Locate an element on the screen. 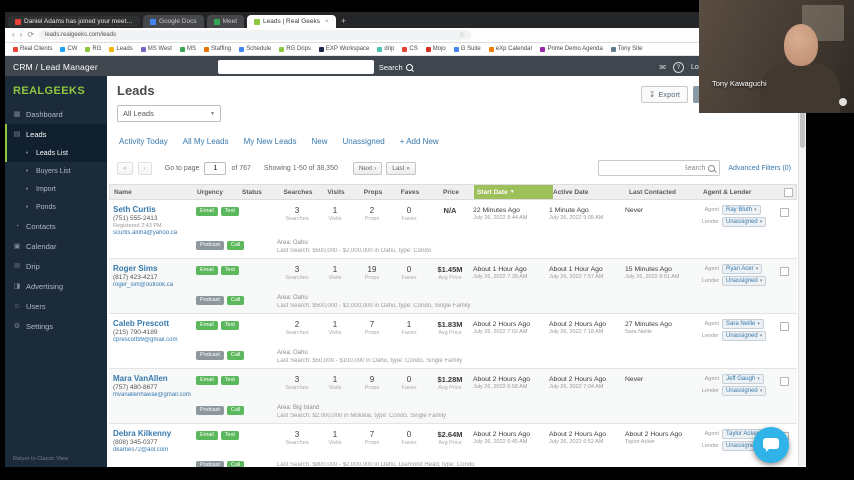 Image resolution: width=854 pixels, height=480 pixels. sidebar-item: ✉ Drip is located at coordinates (56, 266).